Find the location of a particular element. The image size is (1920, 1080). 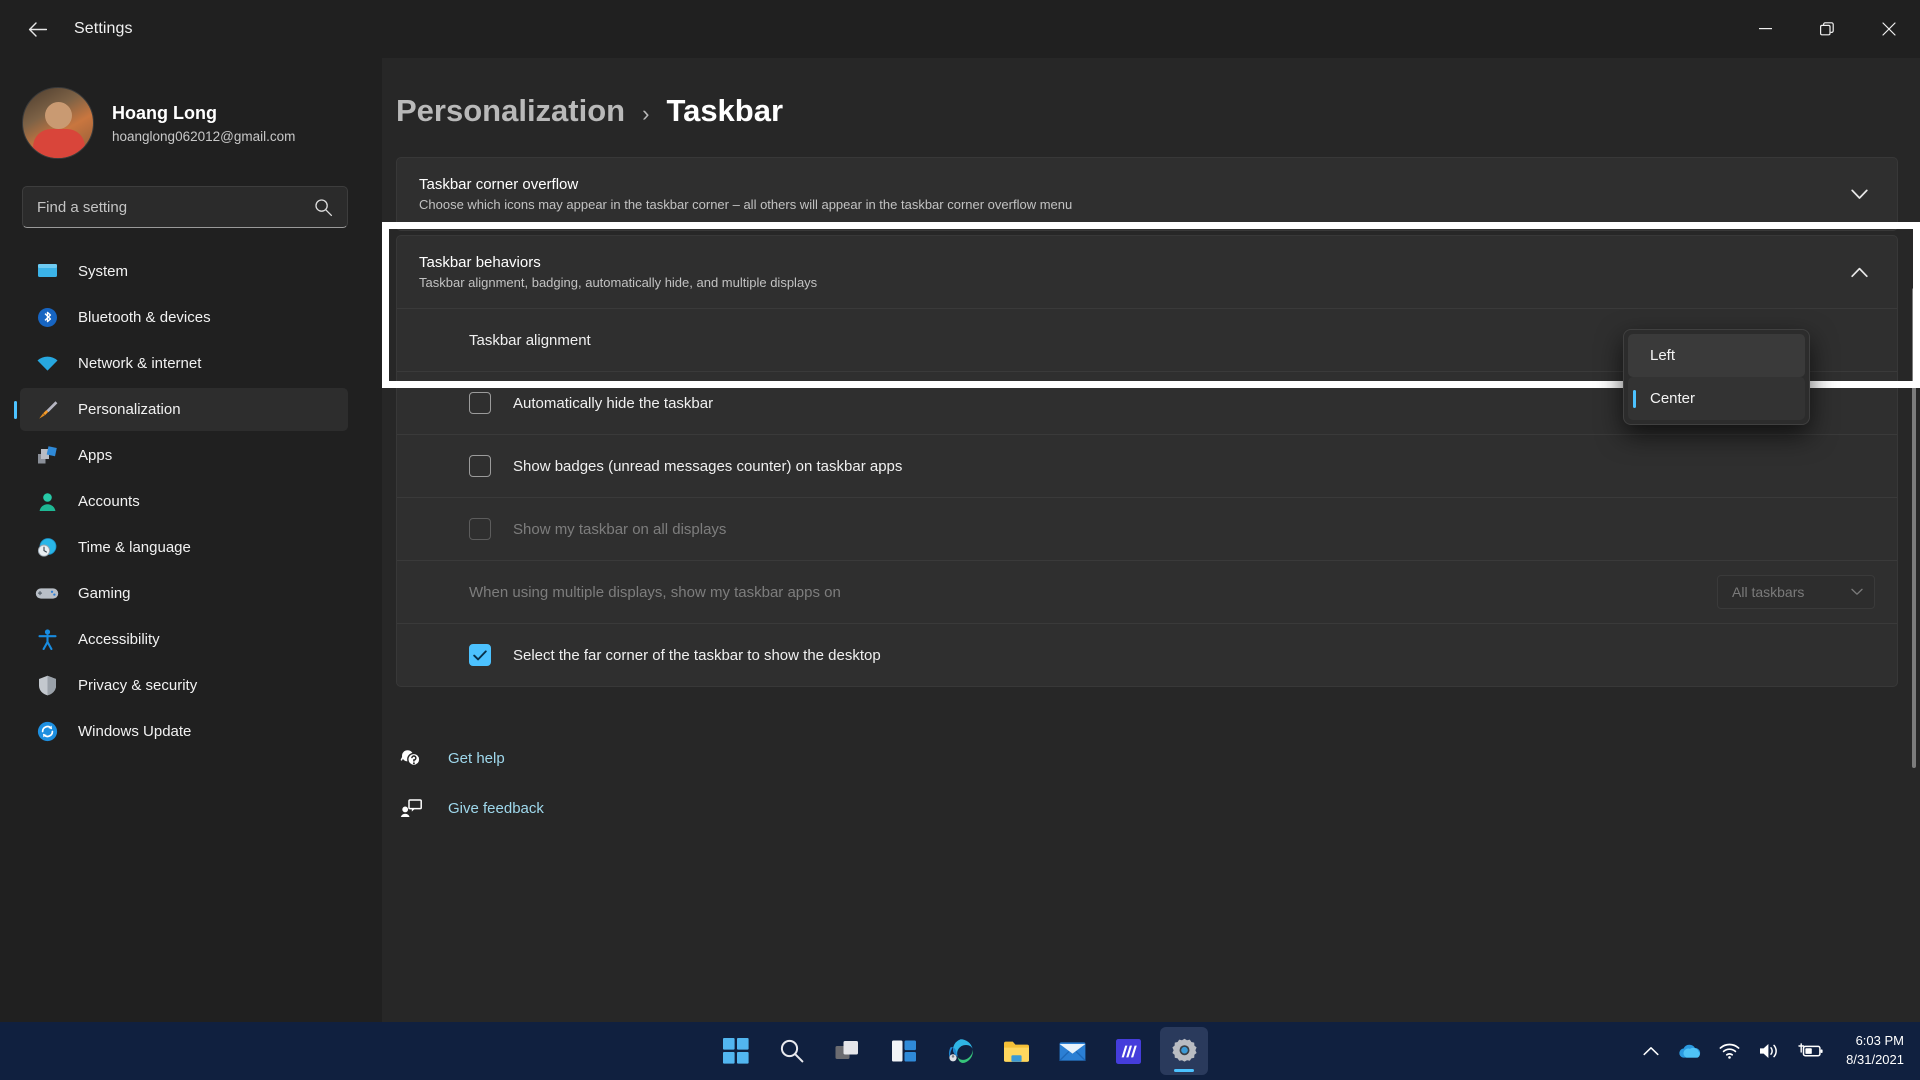

search-button is located at coordinates (792, 1051).